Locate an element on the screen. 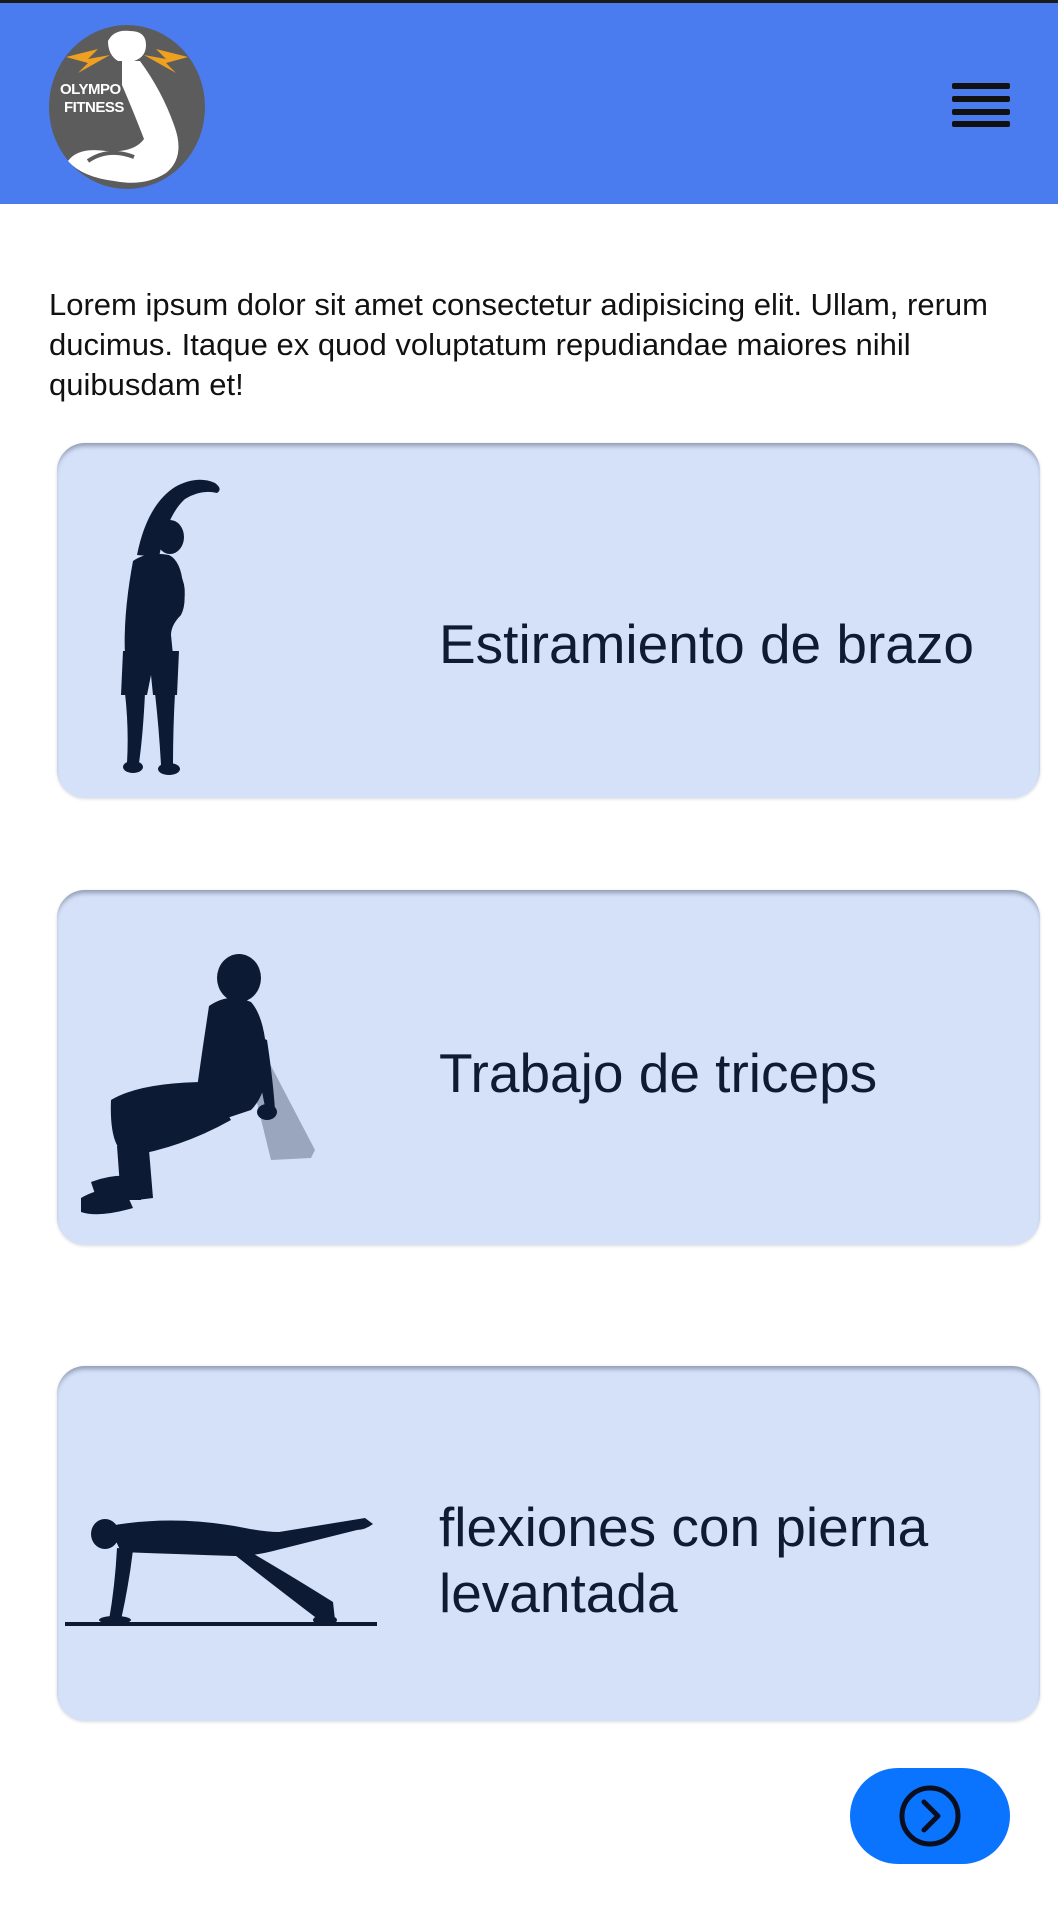  next-button is located at coordinates (930, 1816).